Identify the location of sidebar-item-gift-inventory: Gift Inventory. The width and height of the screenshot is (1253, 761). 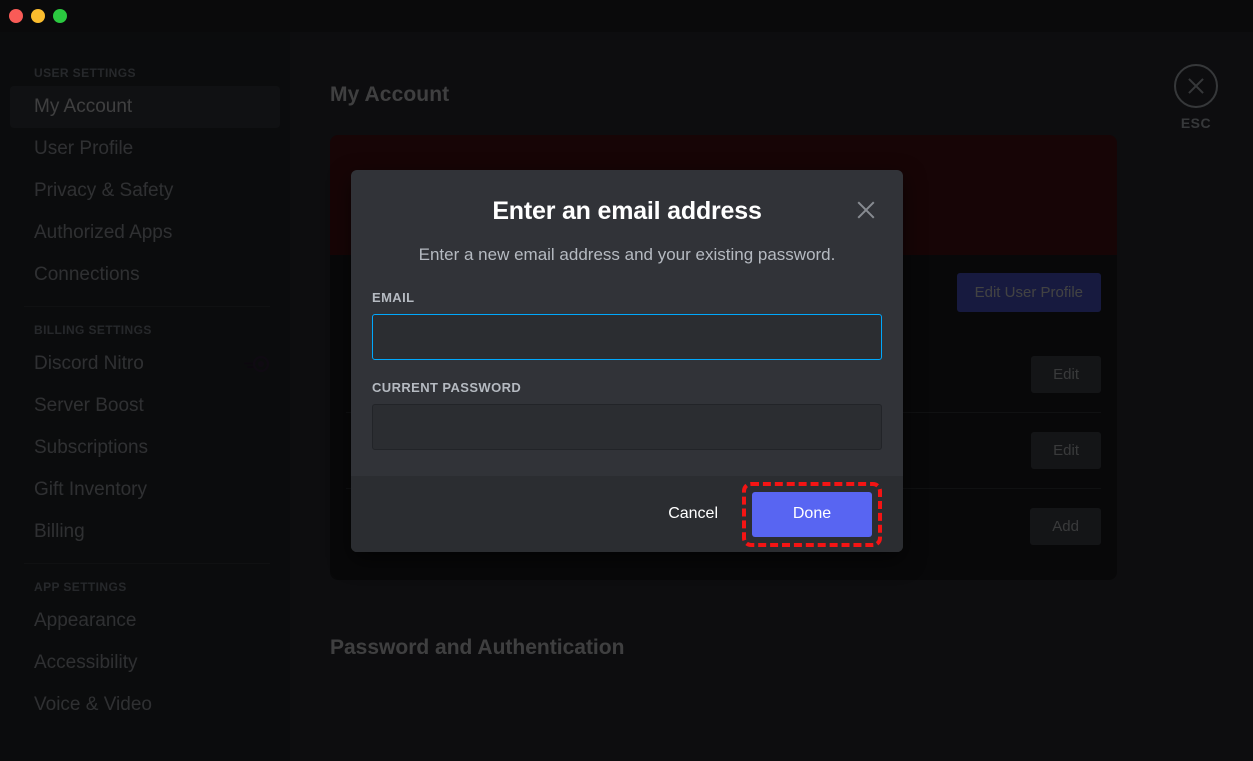
(145, 490).